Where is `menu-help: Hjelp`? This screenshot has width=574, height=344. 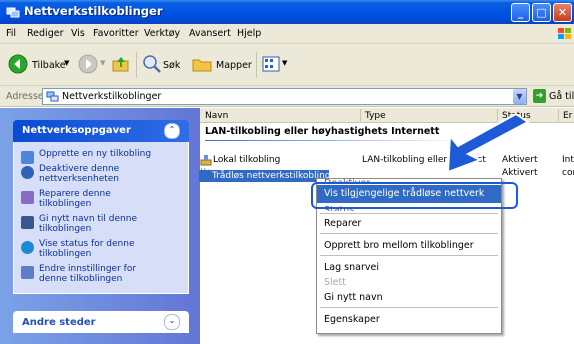 menu-help: Hjelp is located at coordinates (249, 33).